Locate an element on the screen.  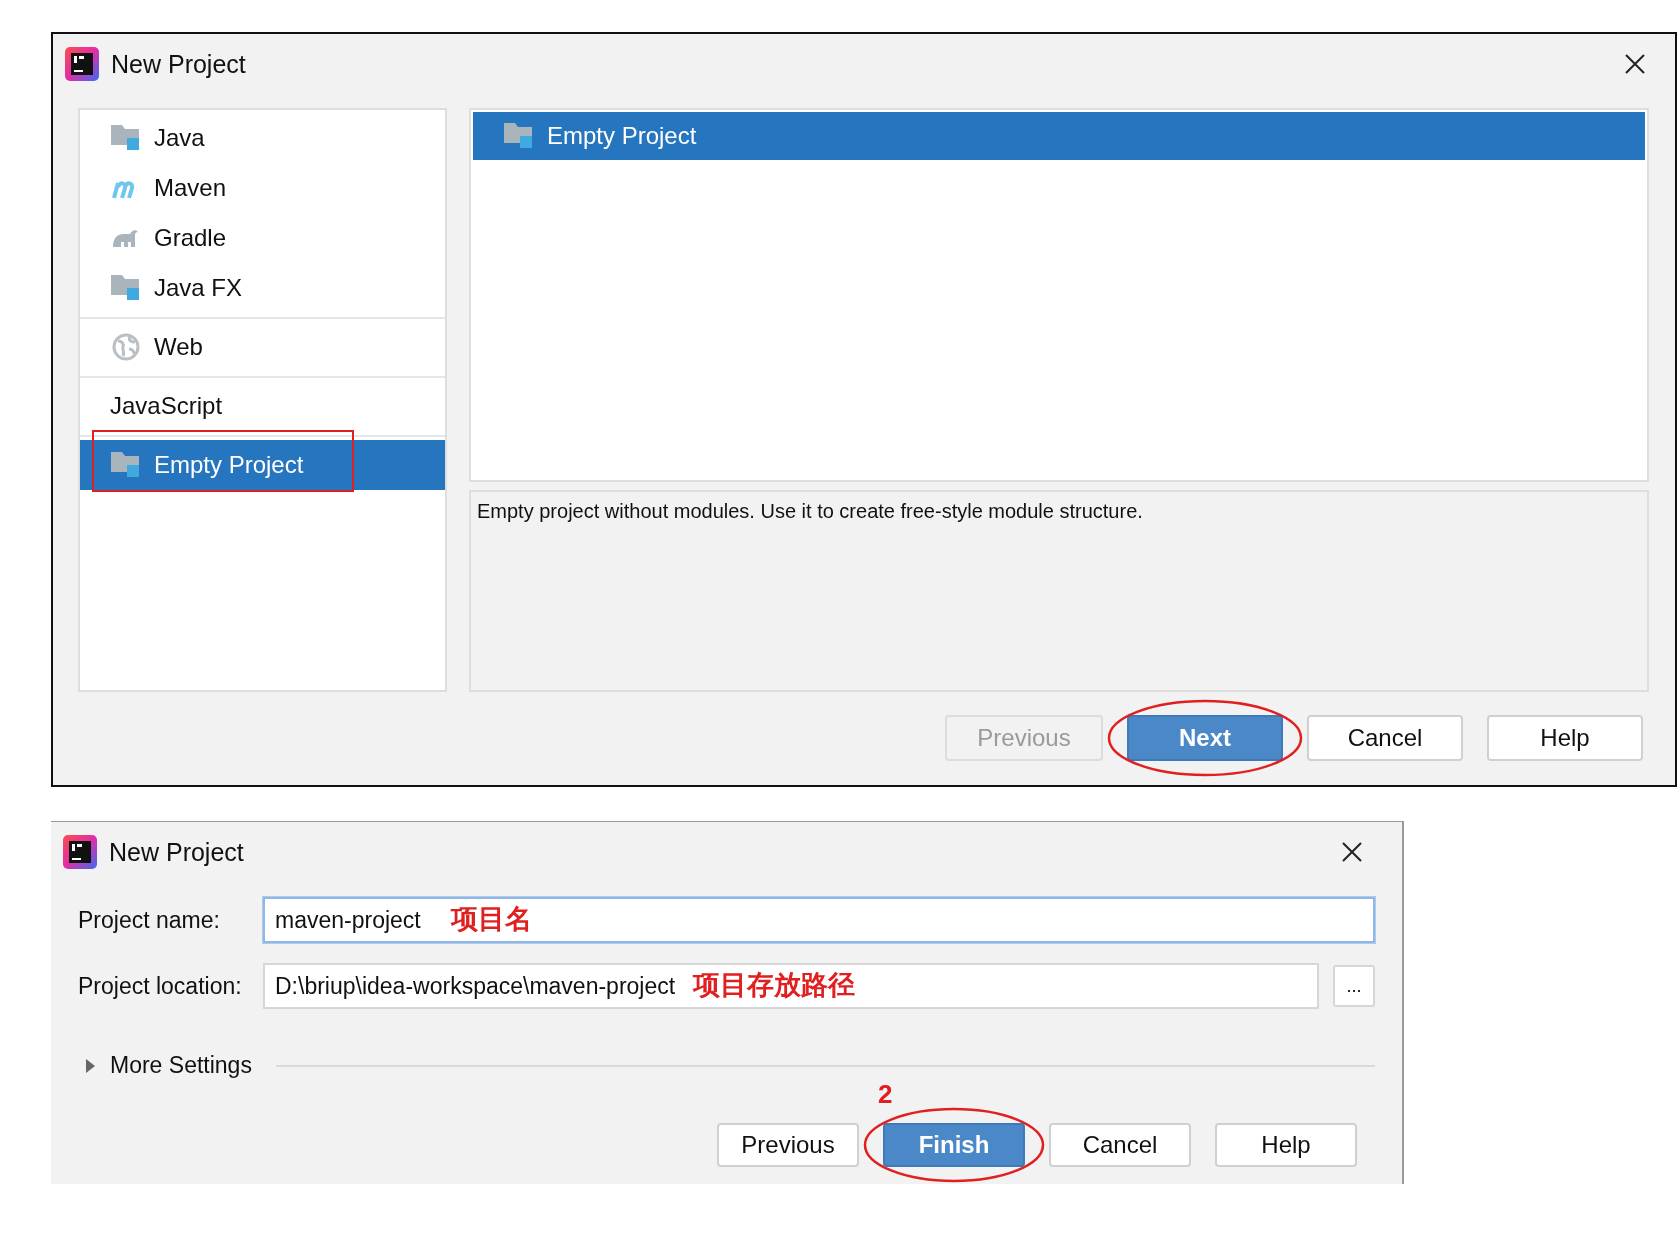
template-item: Empty Project is located at coordinates (1059, 136).